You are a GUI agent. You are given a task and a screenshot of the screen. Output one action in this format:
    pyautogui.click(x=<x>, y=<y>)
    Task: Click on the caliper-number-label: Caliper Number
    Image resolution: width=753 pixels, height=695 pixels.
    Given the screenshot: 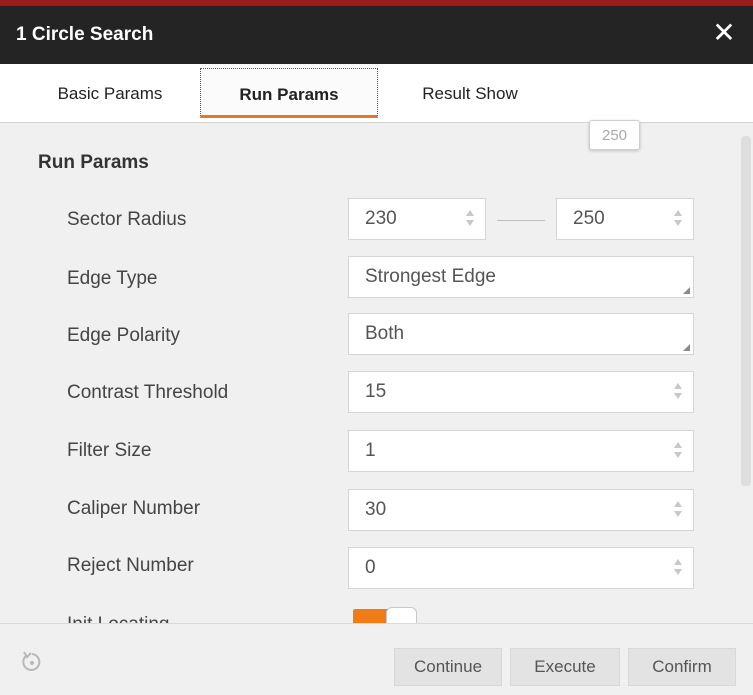 What is the action you would take?
    pyautogui.click(x=134, y=508)
    